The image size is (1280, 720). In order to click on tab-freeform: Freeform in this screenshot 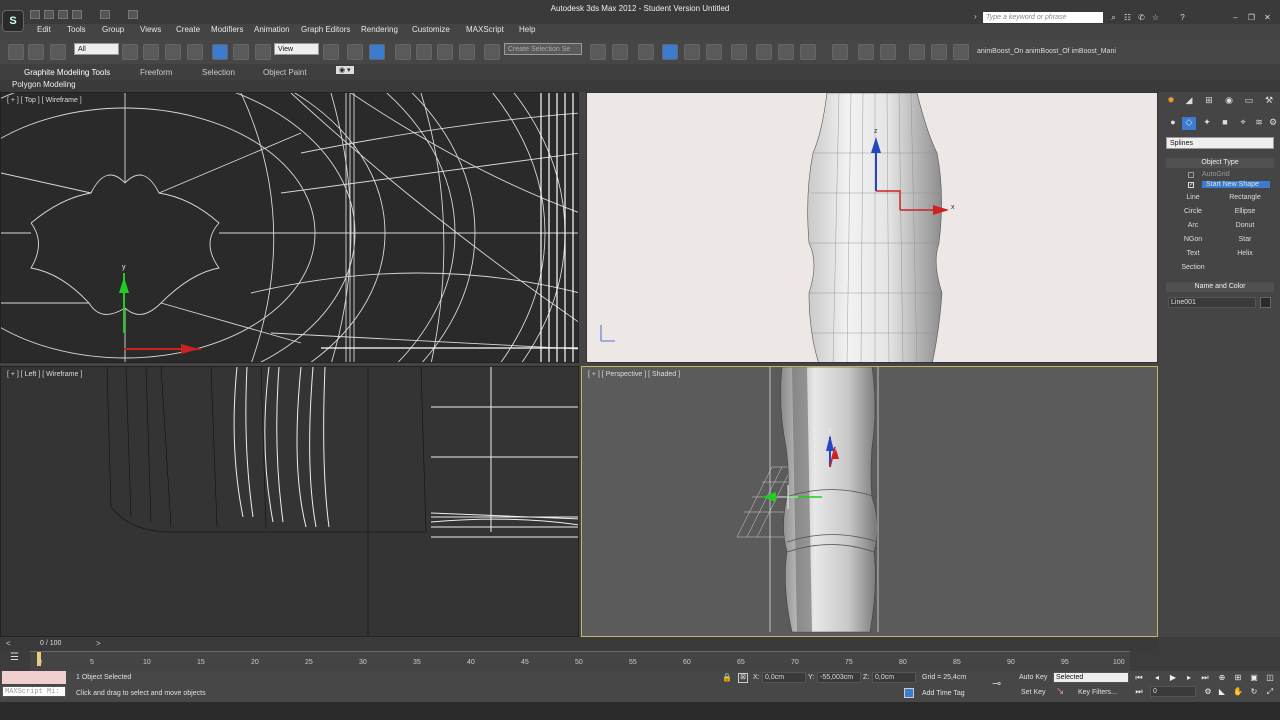, I will do `click(156, 72)`.